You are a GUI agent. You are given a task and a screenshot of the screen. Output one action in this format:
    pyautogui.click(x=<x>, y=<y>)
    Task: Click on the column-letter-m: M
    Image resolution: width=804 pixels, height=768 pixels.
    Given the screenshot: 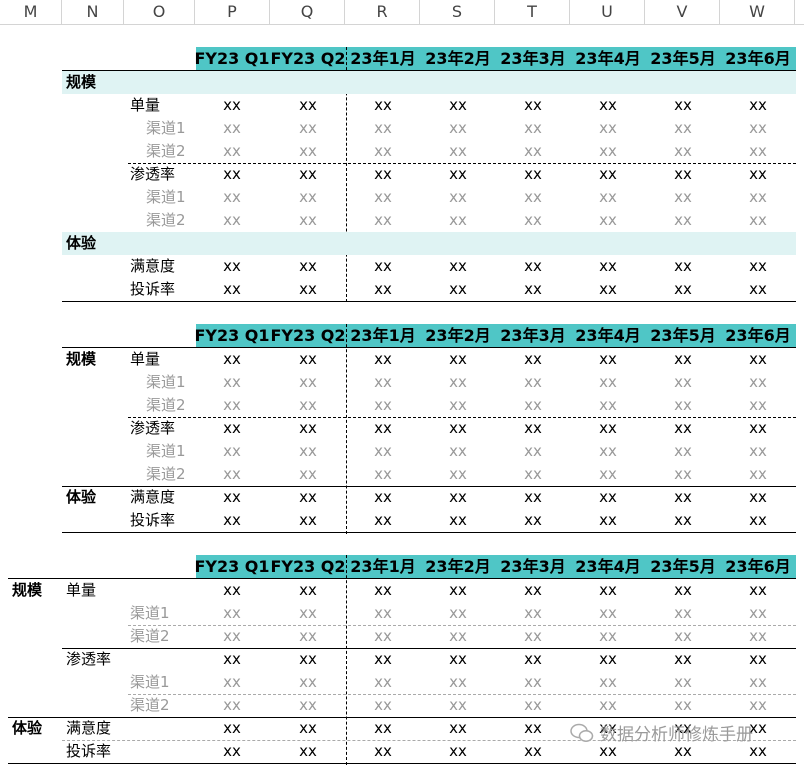 What is the action you would take?
    pyautogui.click(x=31, y=12)
    